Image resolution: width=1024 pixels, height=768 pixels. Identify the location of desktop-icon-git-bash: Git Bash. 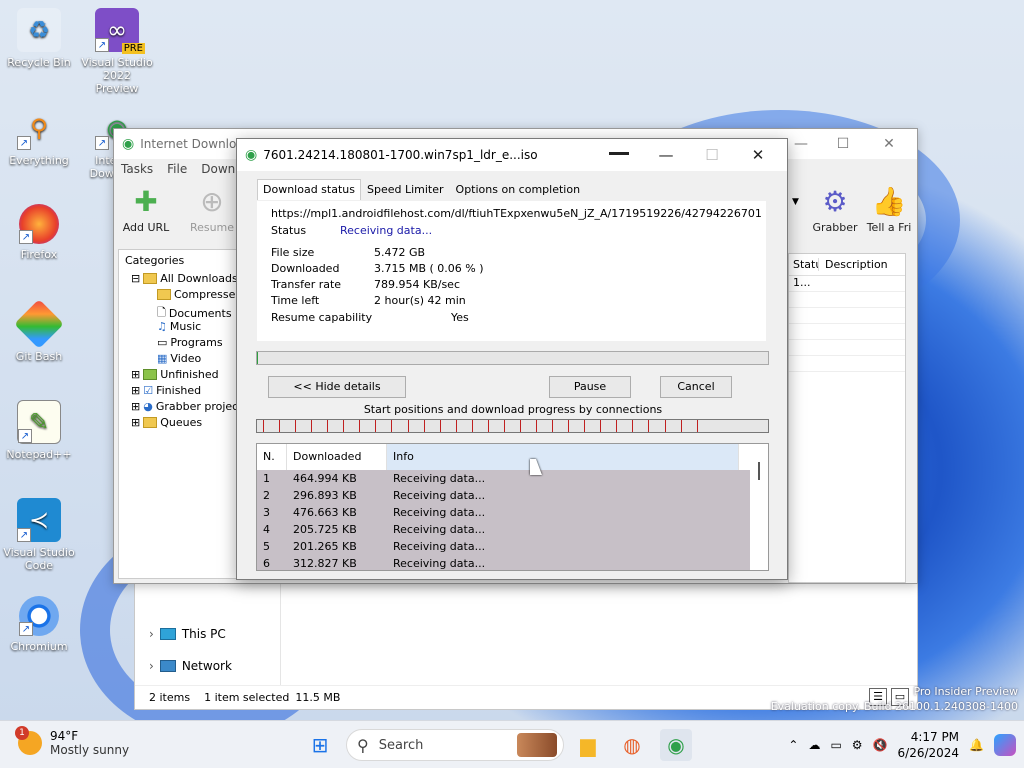
(39, 331).